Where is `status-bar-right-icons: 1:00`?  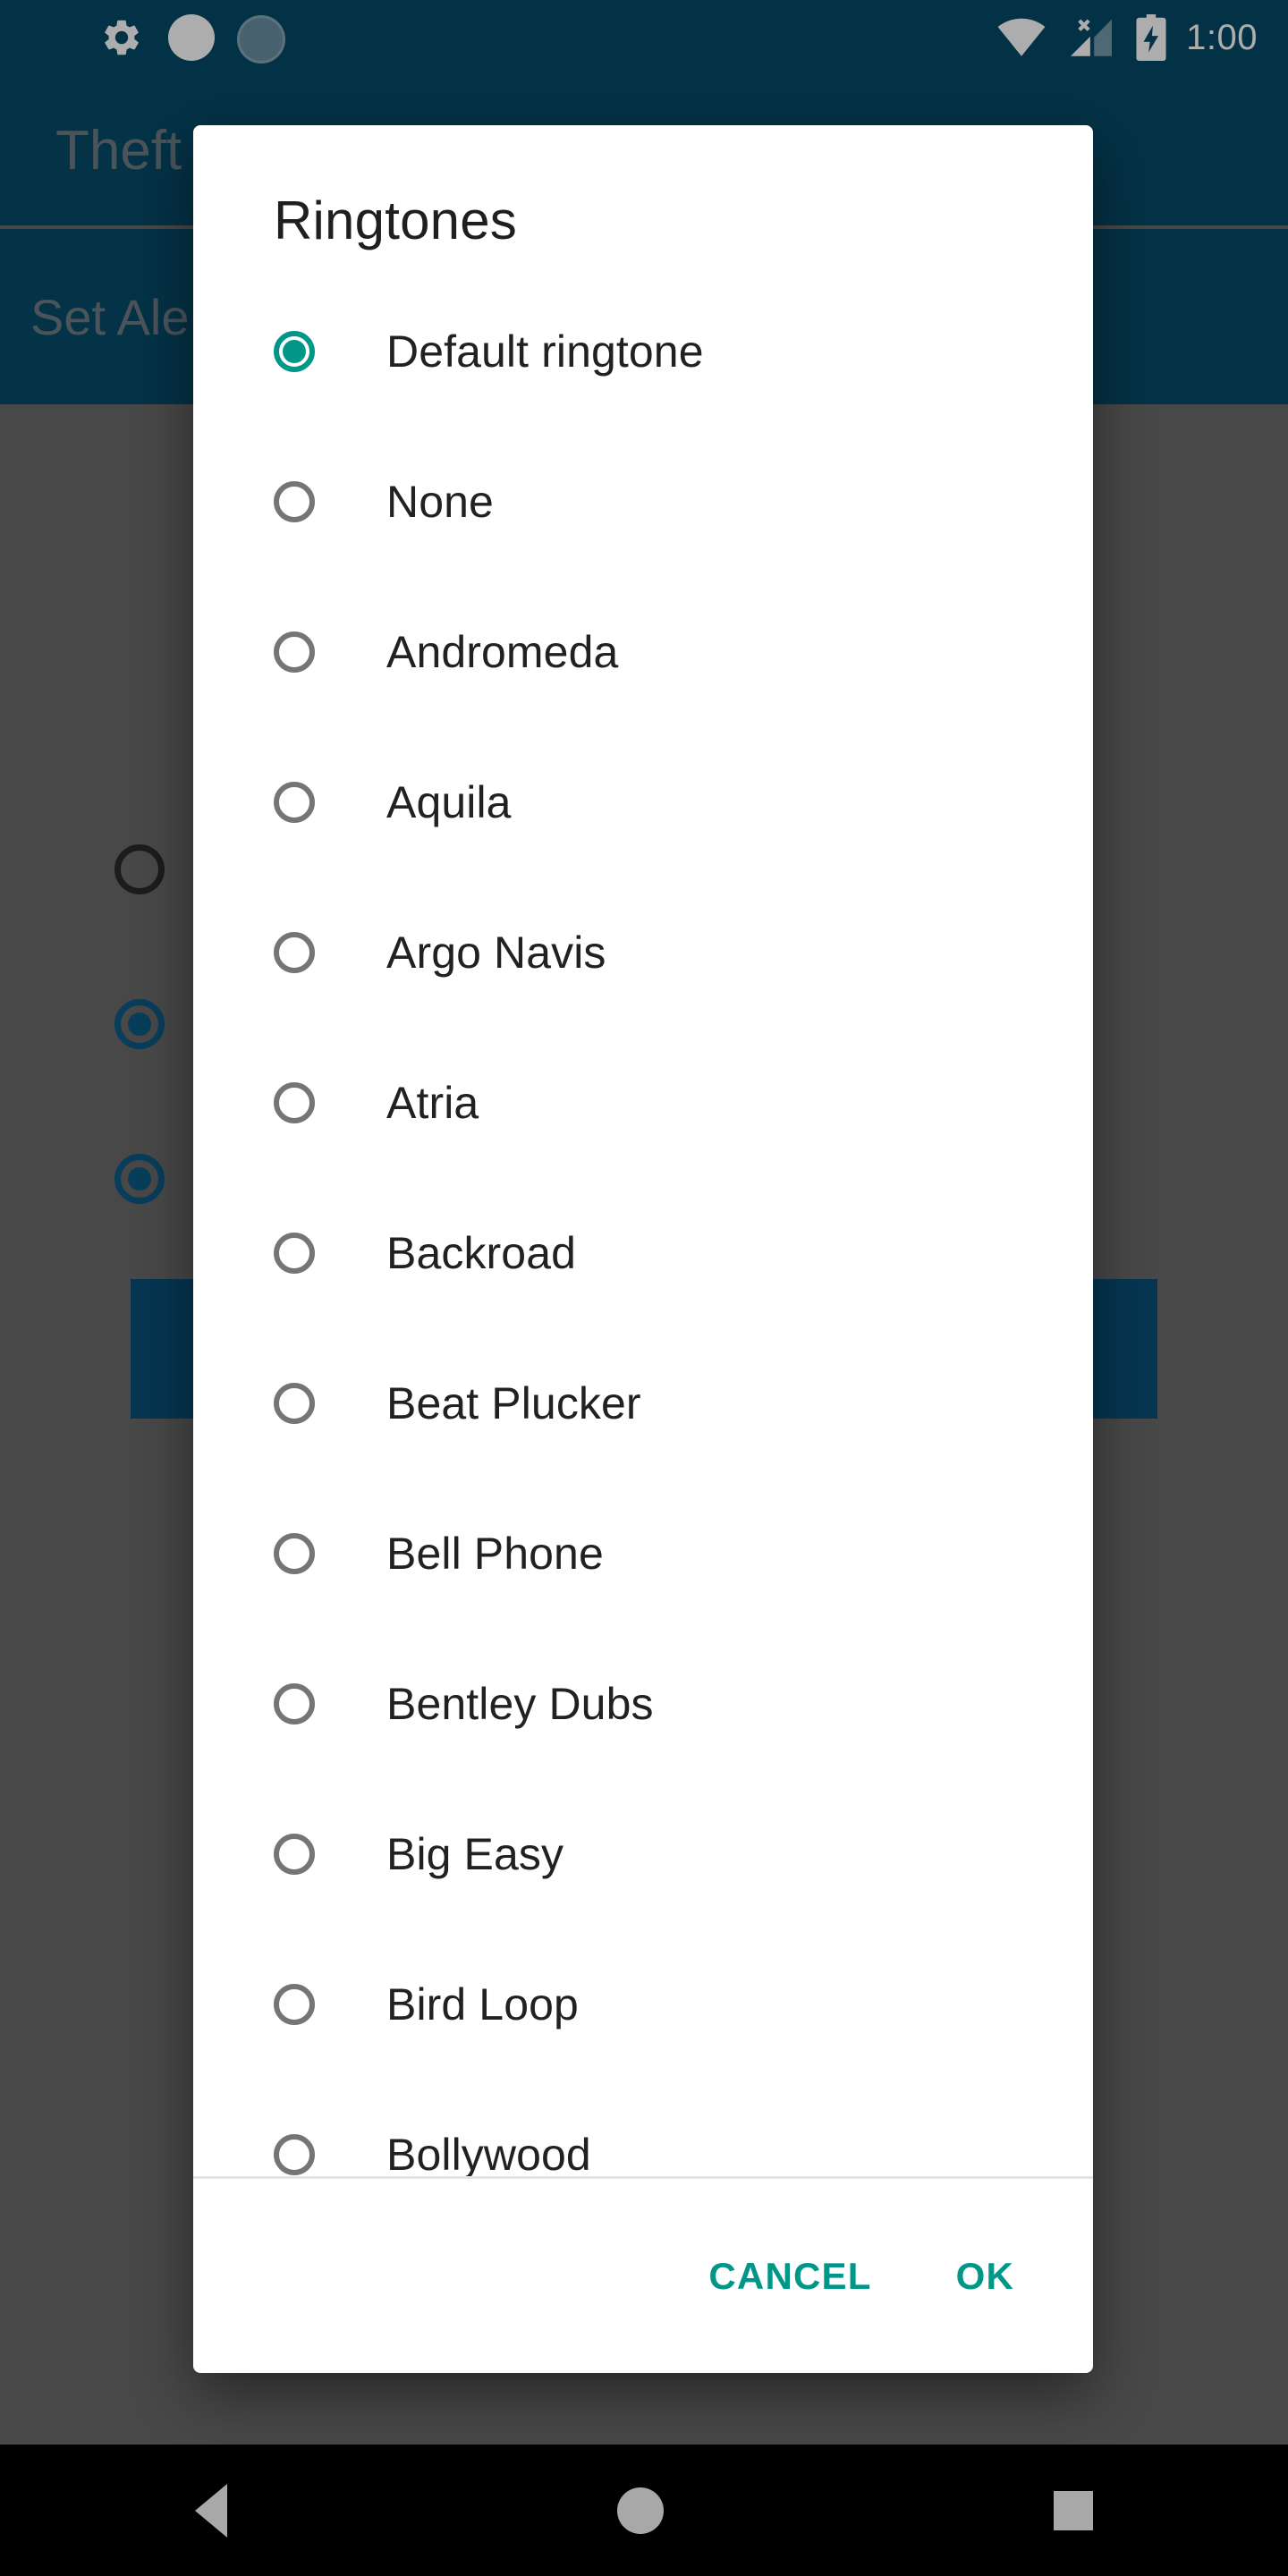 status-bar-right-icons: 1:00 is located at coordinates (1127, 37).